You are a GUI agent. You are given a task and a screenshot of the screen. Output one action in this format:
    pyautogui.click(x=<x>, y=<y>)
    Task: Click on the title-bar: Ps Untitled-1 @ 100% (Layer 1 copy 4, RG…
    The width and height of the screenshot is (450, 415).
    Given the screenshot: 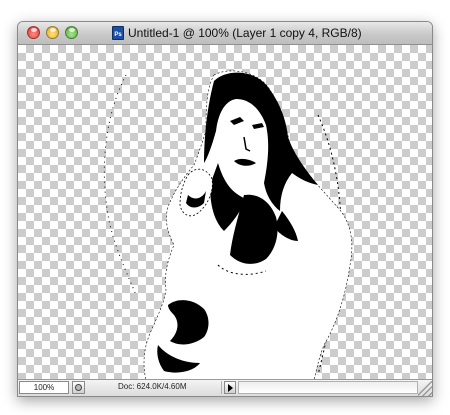 What is the action you would take?
    pyautogui.click(x=225, y=33)
    